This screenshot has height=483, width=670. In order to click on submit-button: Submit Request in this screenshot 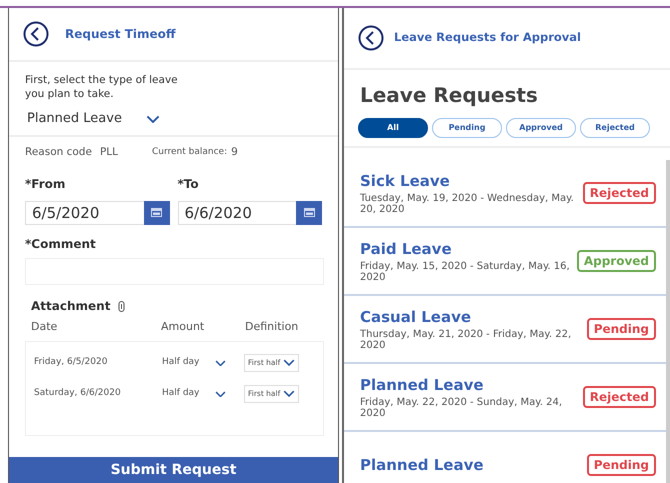, I will do `click(173, 470)`.